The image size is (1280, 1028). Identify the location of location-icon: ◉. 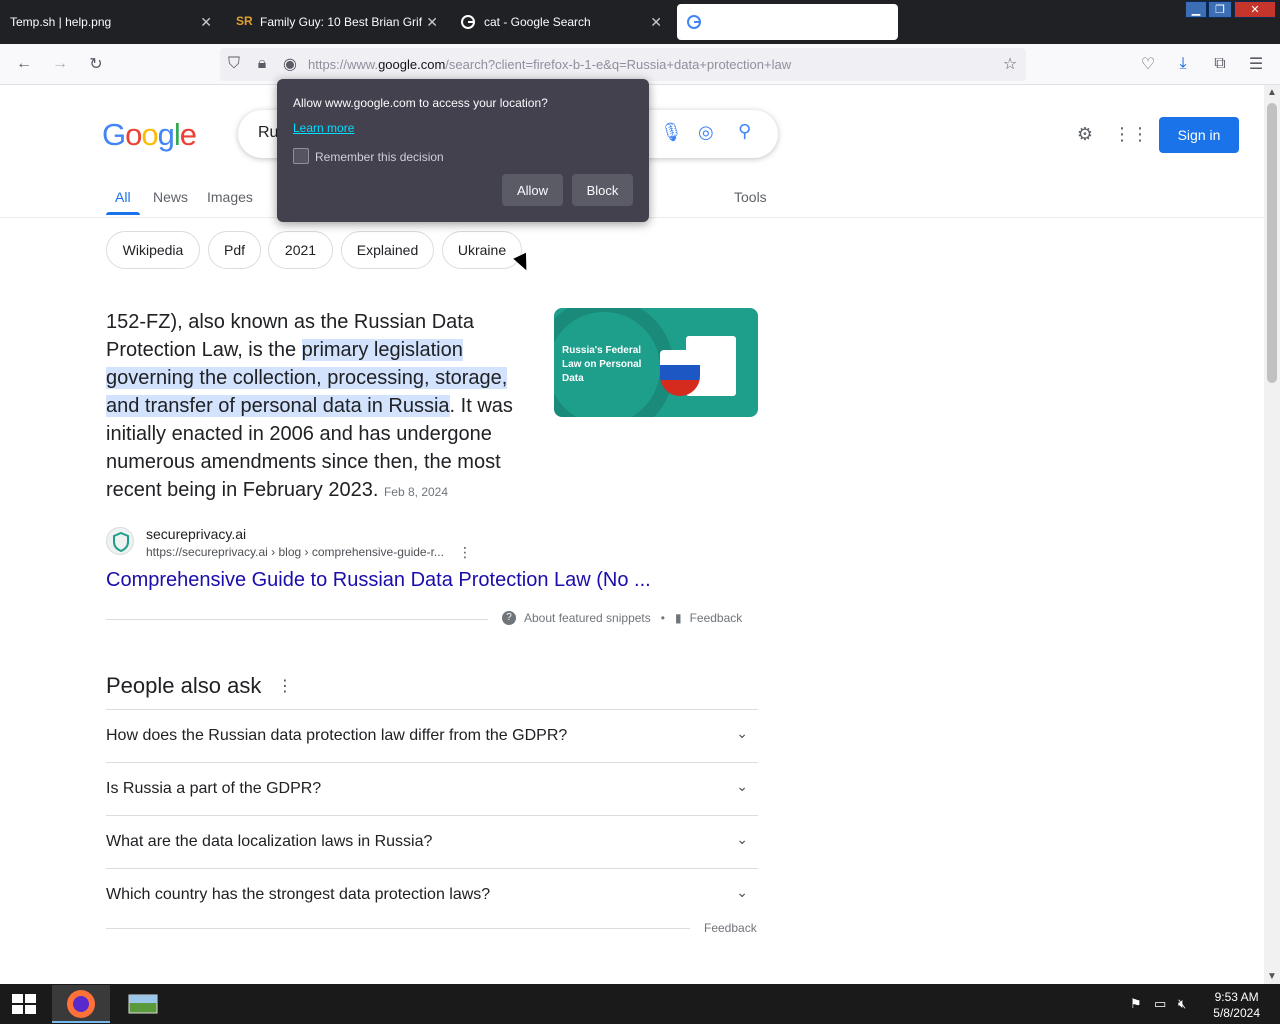
(290, 64).